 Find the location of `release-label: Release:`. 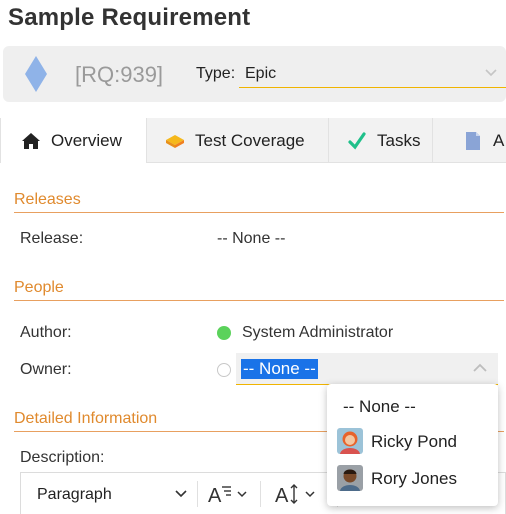

release-label: Release: is located at coordinates (52, 238).